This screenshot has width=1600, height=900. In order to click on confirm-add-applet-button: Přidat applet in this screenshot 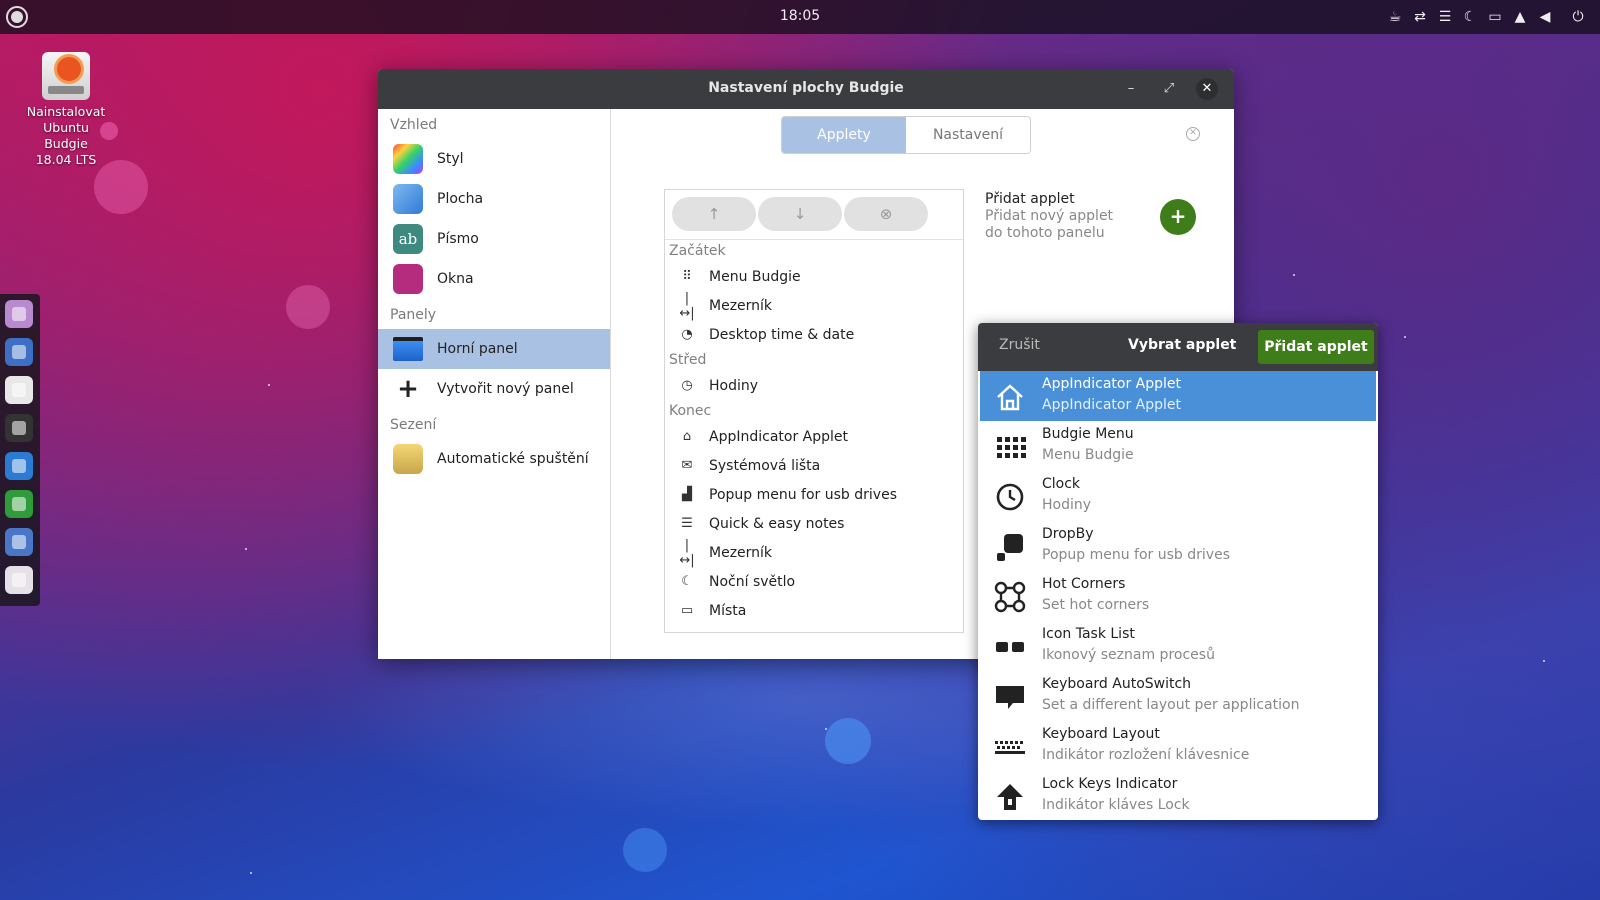, I will do `click(1316, 347)`.